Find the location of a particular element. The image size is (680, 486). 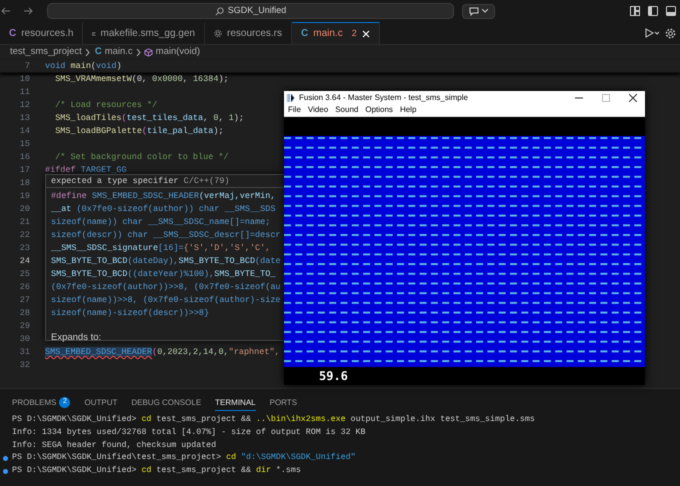

settings-icon is located at coordinates (670, 33).